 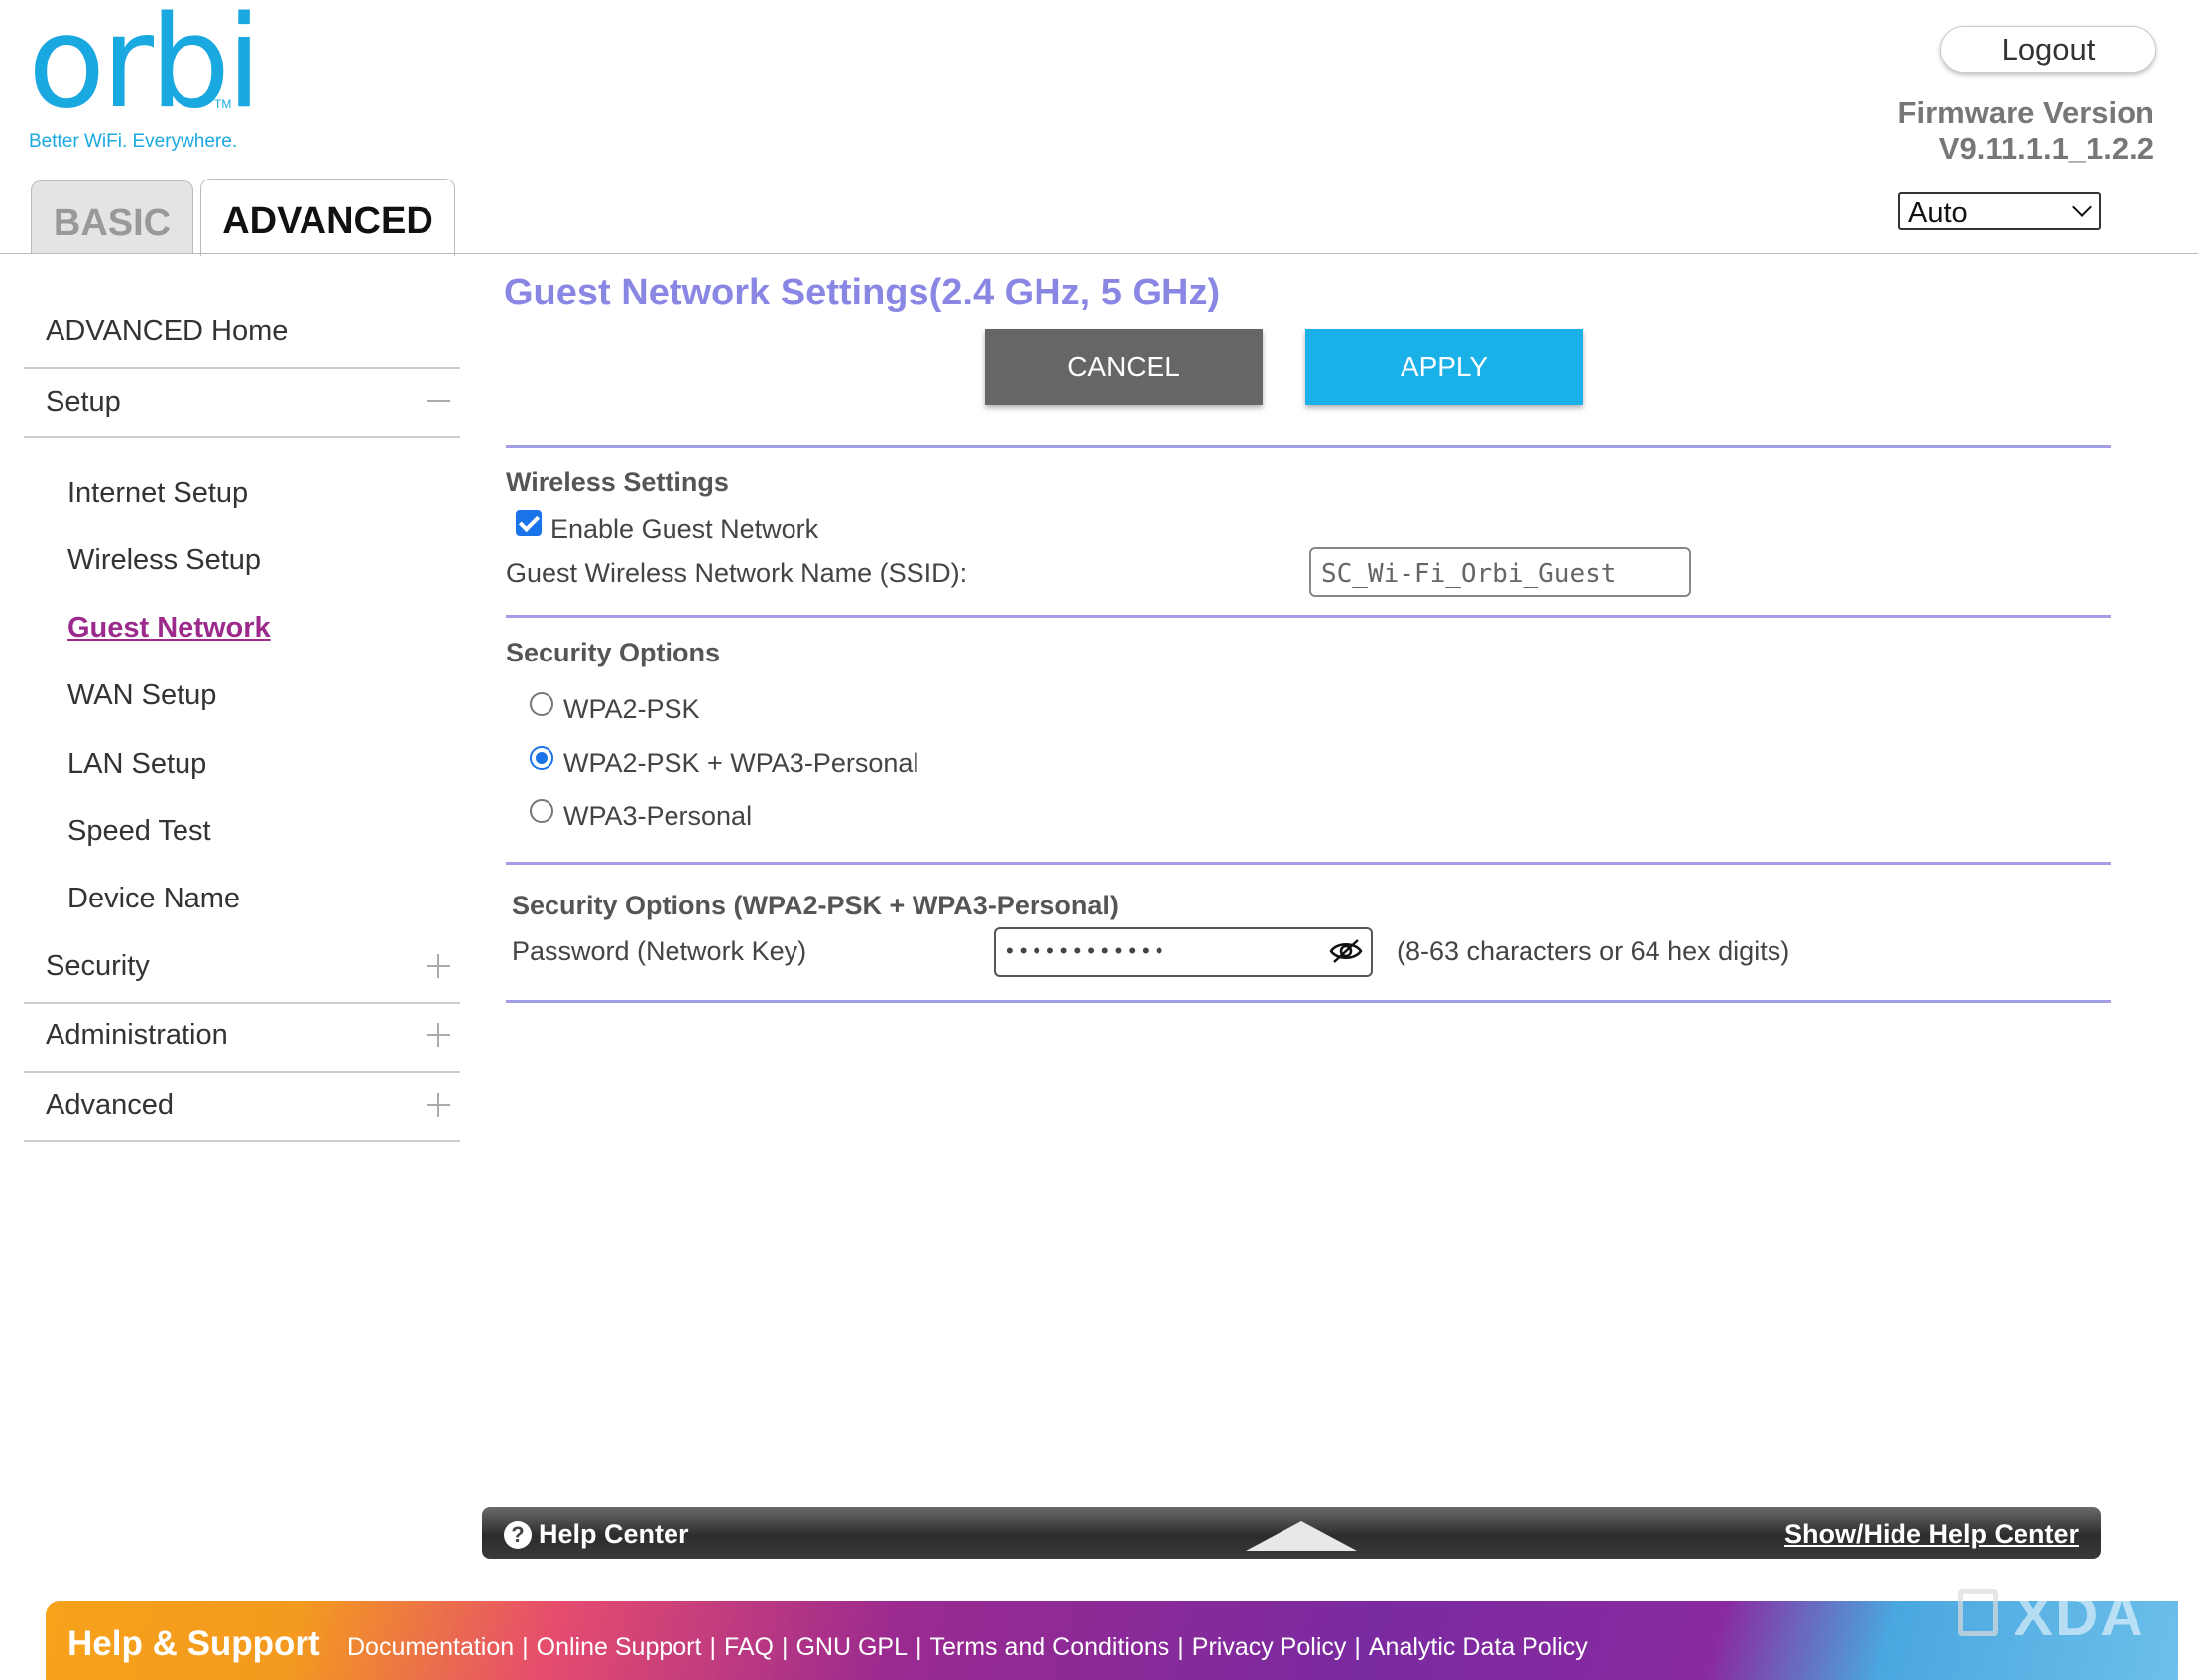 I want to click on help-center-title: Help Center, so click(x=614, y=1534).